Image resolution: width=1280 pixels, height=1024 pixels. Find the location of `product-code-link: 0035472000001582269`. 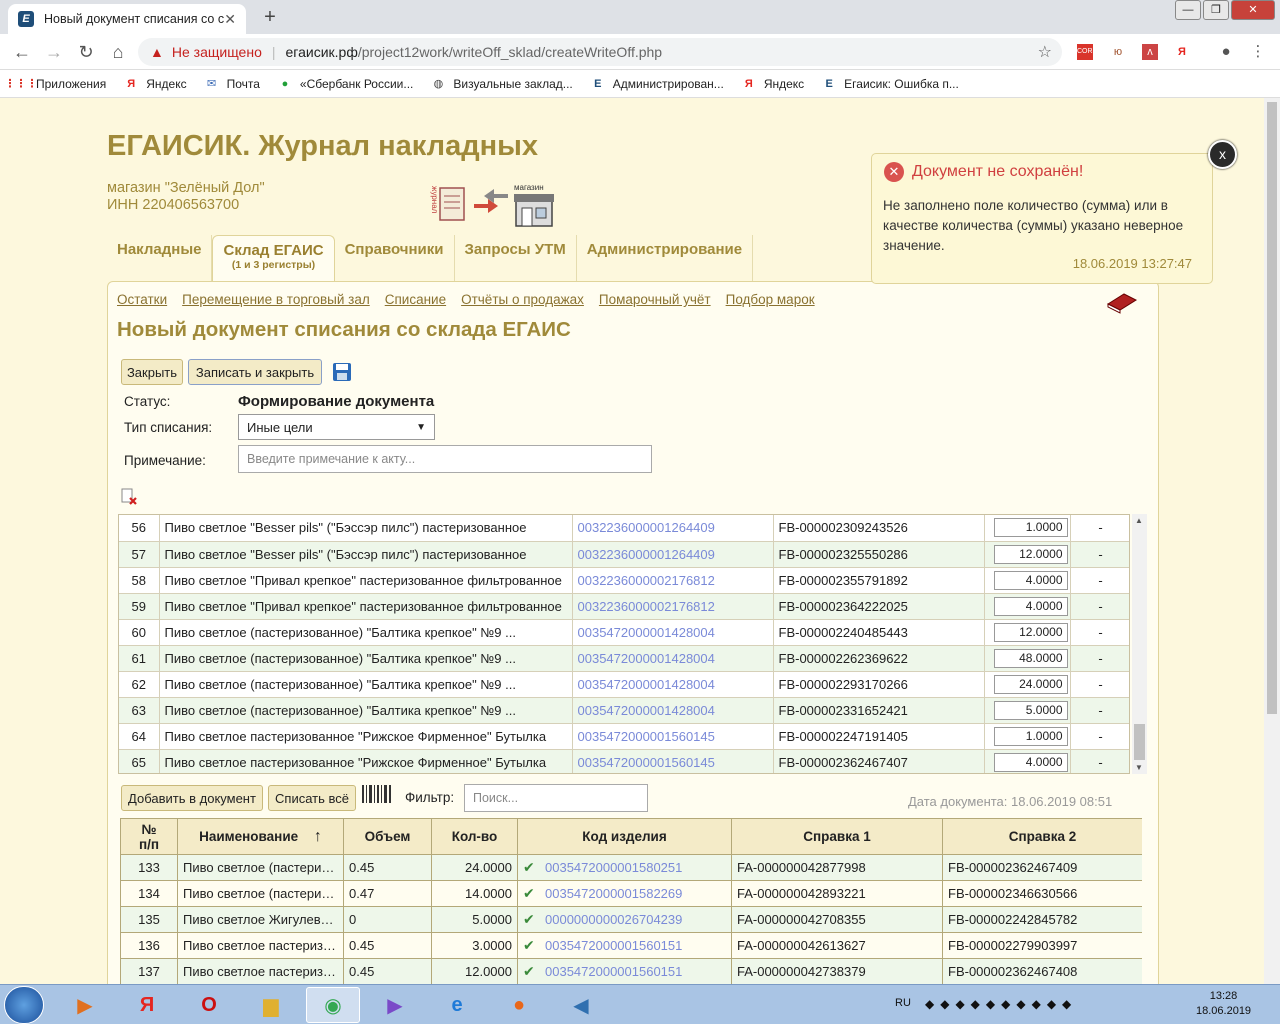

product-code-link: 0035472000001582269 is located at coordinates (613, 893).